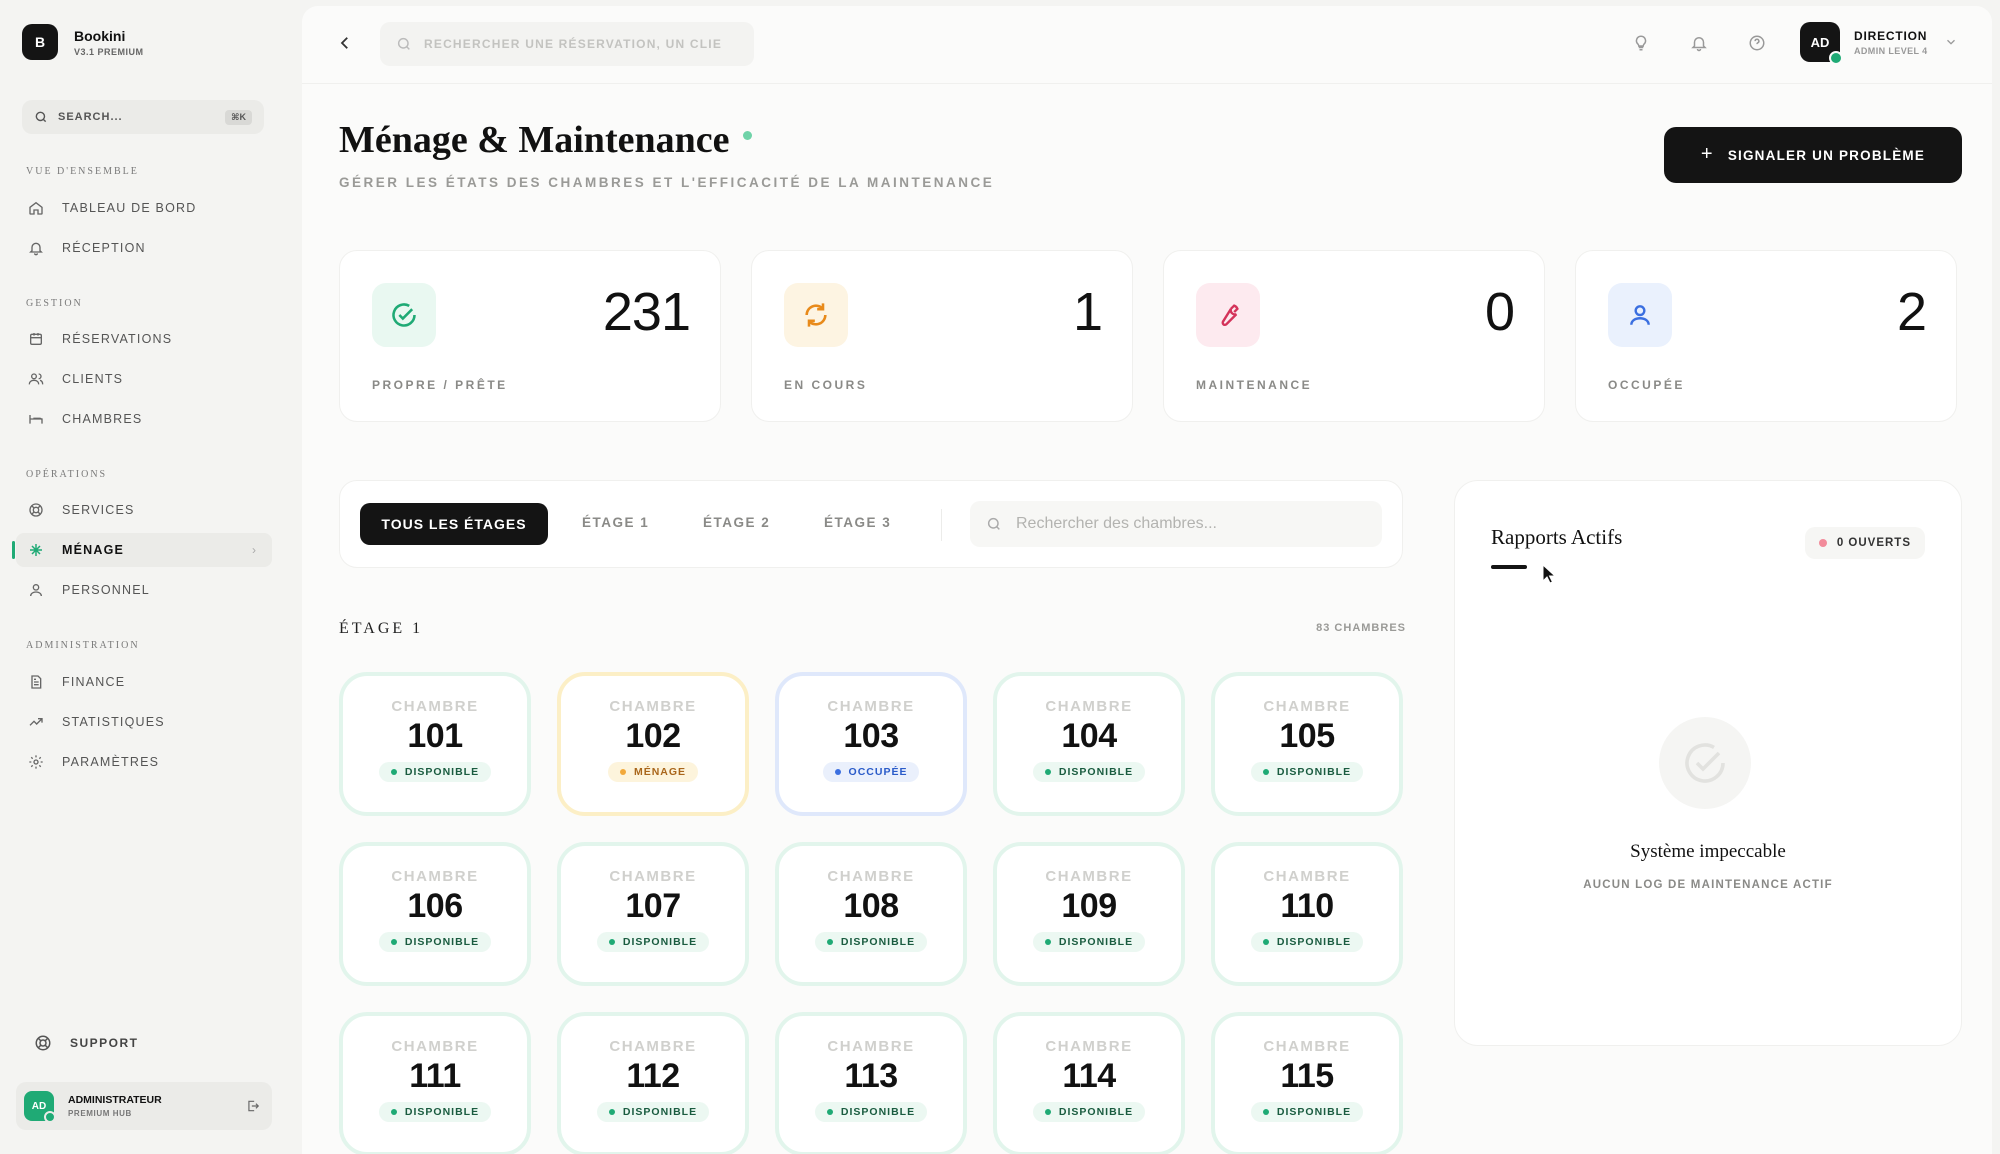  Describe the element at coordinates (1879, 43) in the screenshot. I see `account-menu: AD DIRECTION ADMIN LEVEL 4` at that location.